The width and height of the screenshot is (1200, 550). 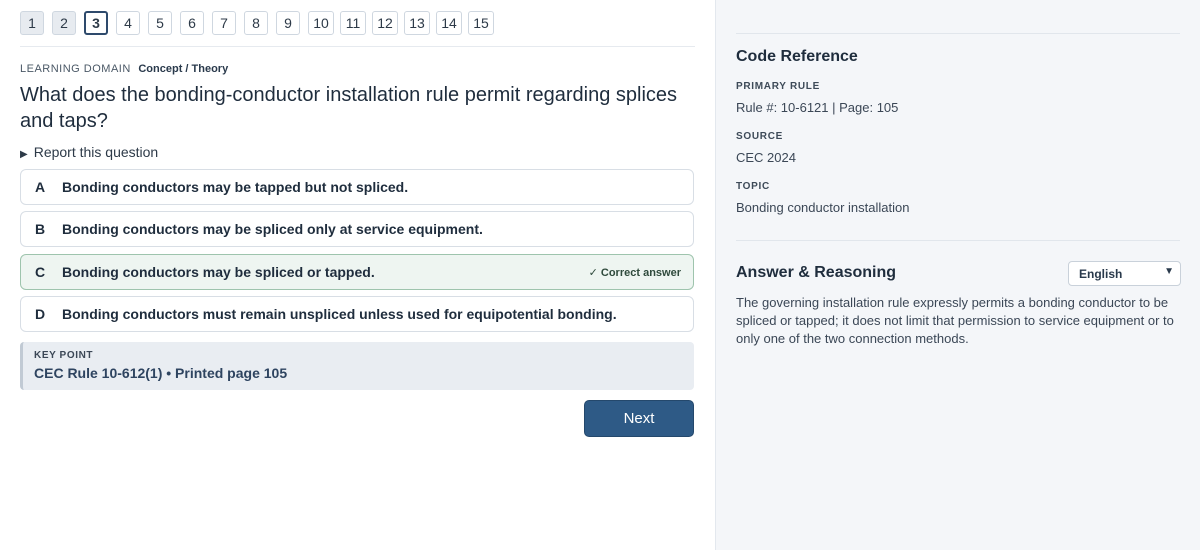 What do you see at coordinates (256, 23) in the screenshot?
I see `page-button-8: 8` at bounding box center [256, 23].